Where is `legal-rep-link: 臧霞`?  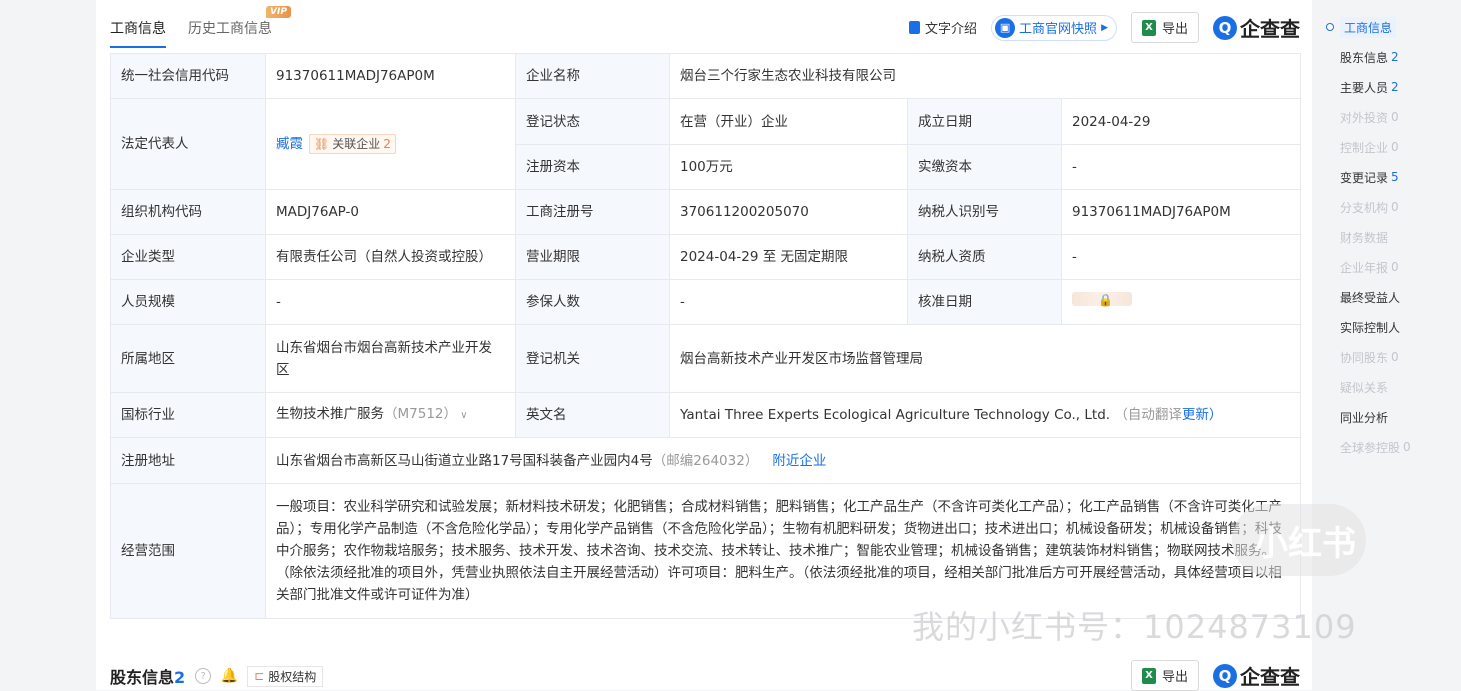 legal-rep-link: 臧霞 is located at coordinates (289, 144).